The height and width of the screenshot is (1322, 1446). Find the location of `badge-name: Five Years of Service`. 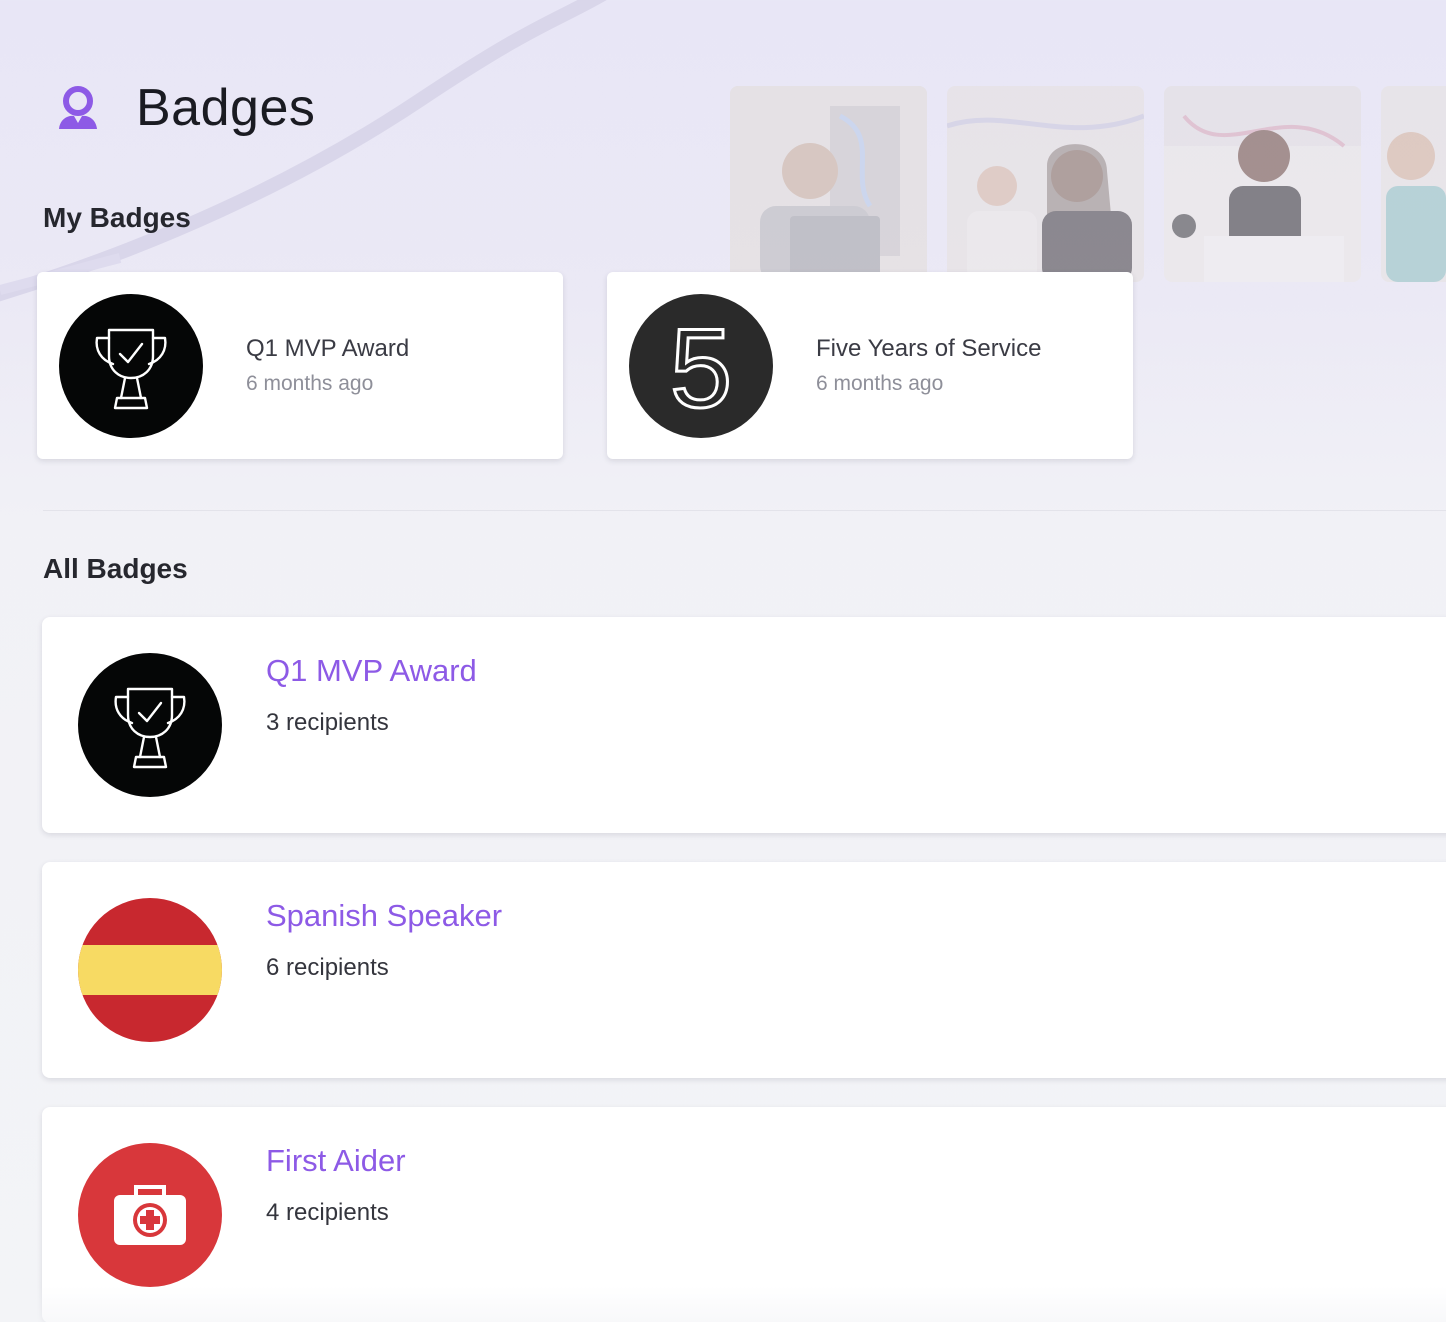

badge-name: Five Years of Service is located at coordinates (929, 348).